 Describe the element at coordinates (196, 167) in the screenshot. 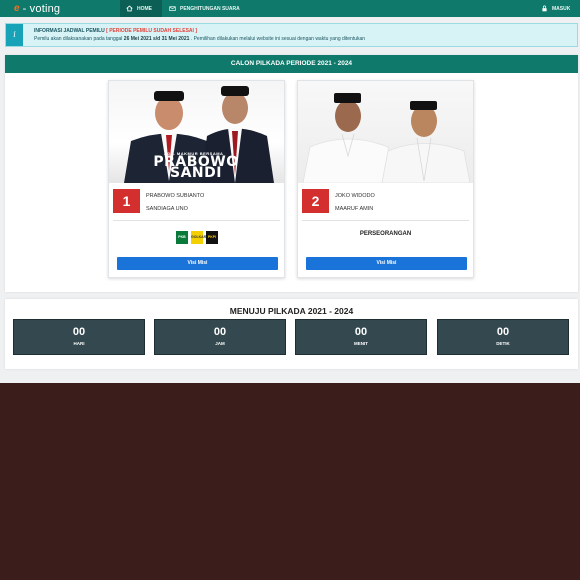

I see `photo-caption: PRABOWO SANDI` at that location.